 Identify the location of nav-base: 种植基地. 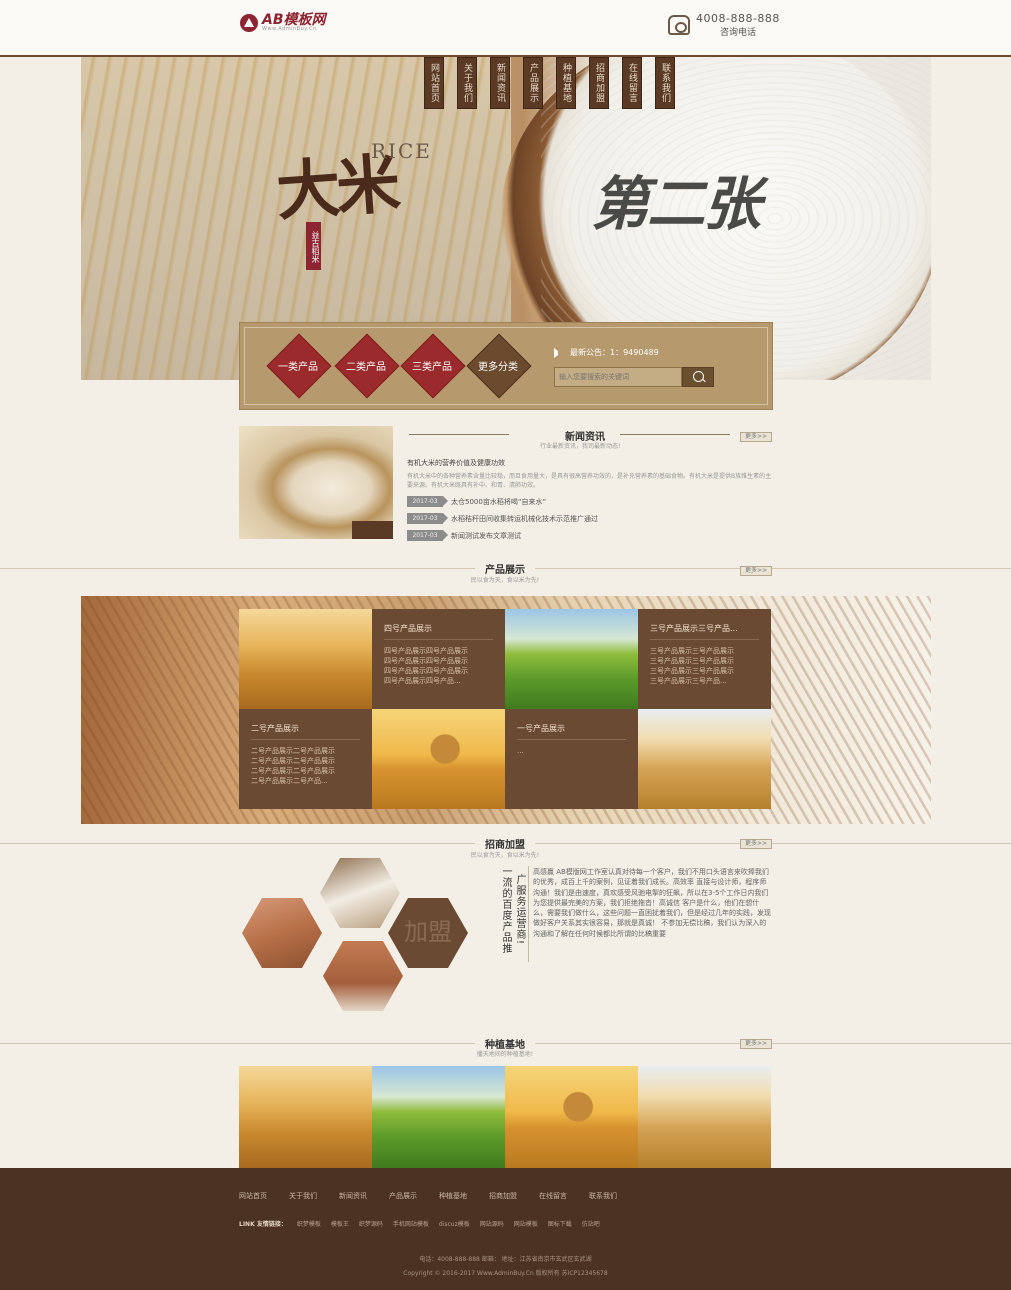
(566, 83).